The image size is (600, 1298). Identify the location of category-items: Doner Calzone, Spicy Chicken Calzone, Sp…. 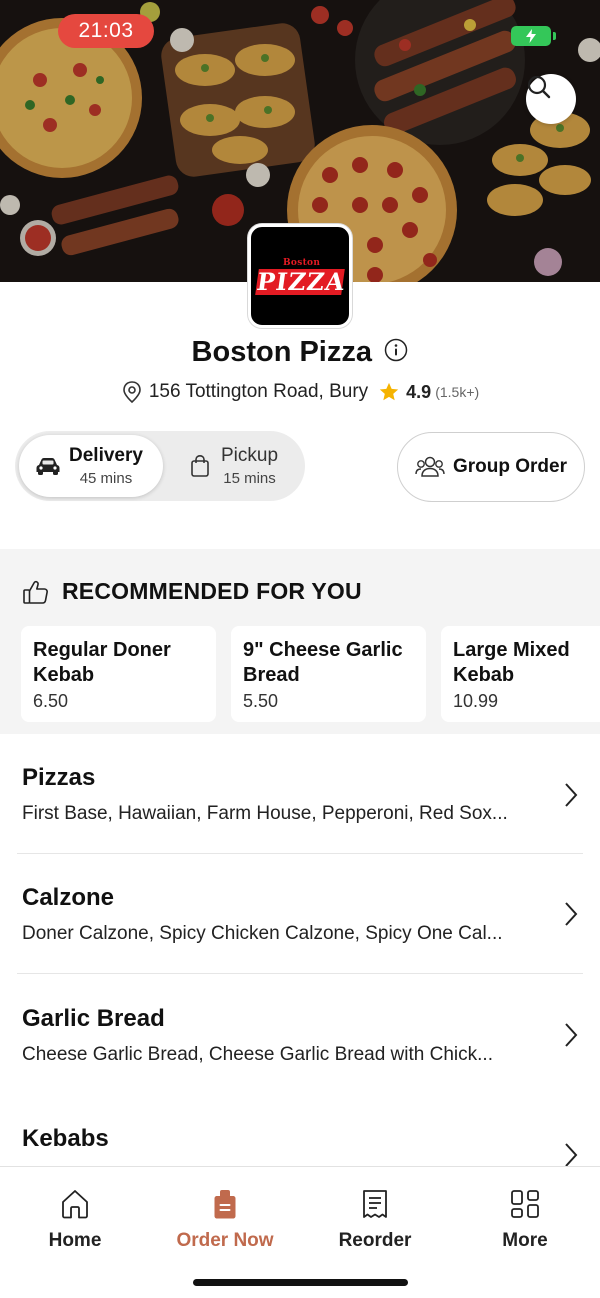
(262, 933).